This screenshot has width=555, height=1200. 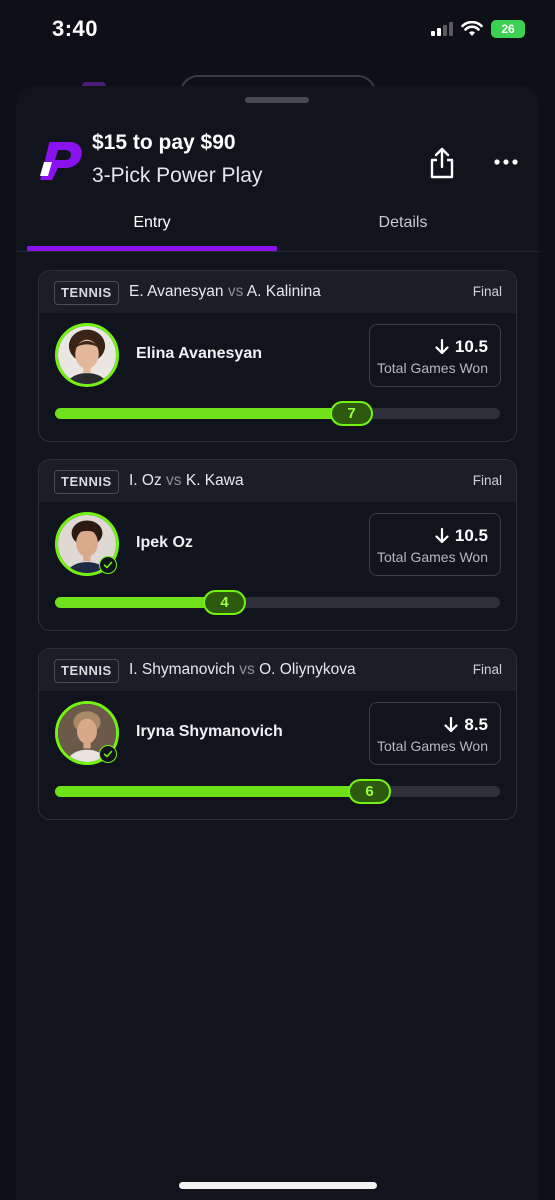 I want to click on tab-details: Details, so click(x=403, y=223).